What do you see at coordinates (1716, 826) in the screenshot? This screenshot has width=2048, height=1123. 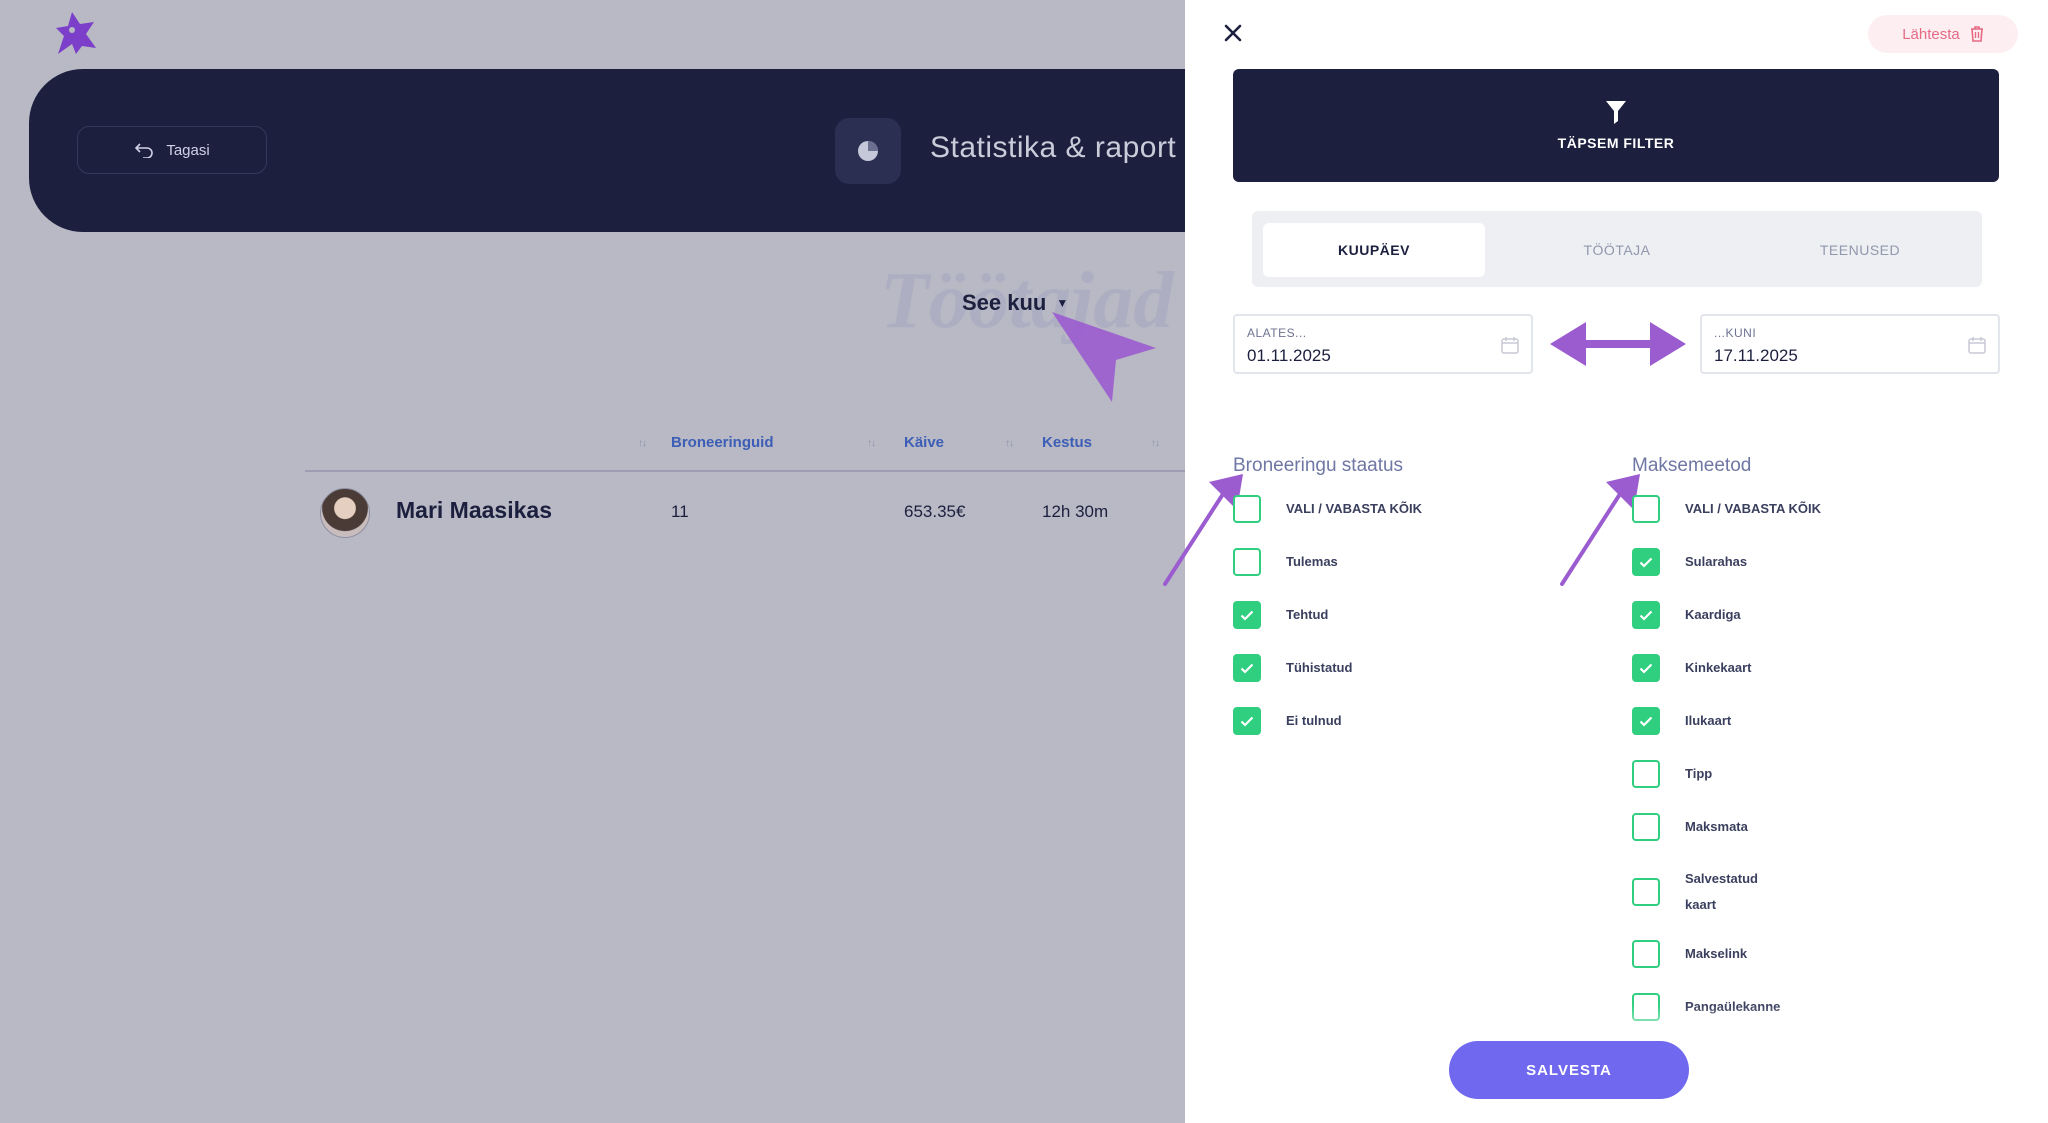 I see `payment-checkbox-label: Maksmata` at bounding box center [1716, 826].